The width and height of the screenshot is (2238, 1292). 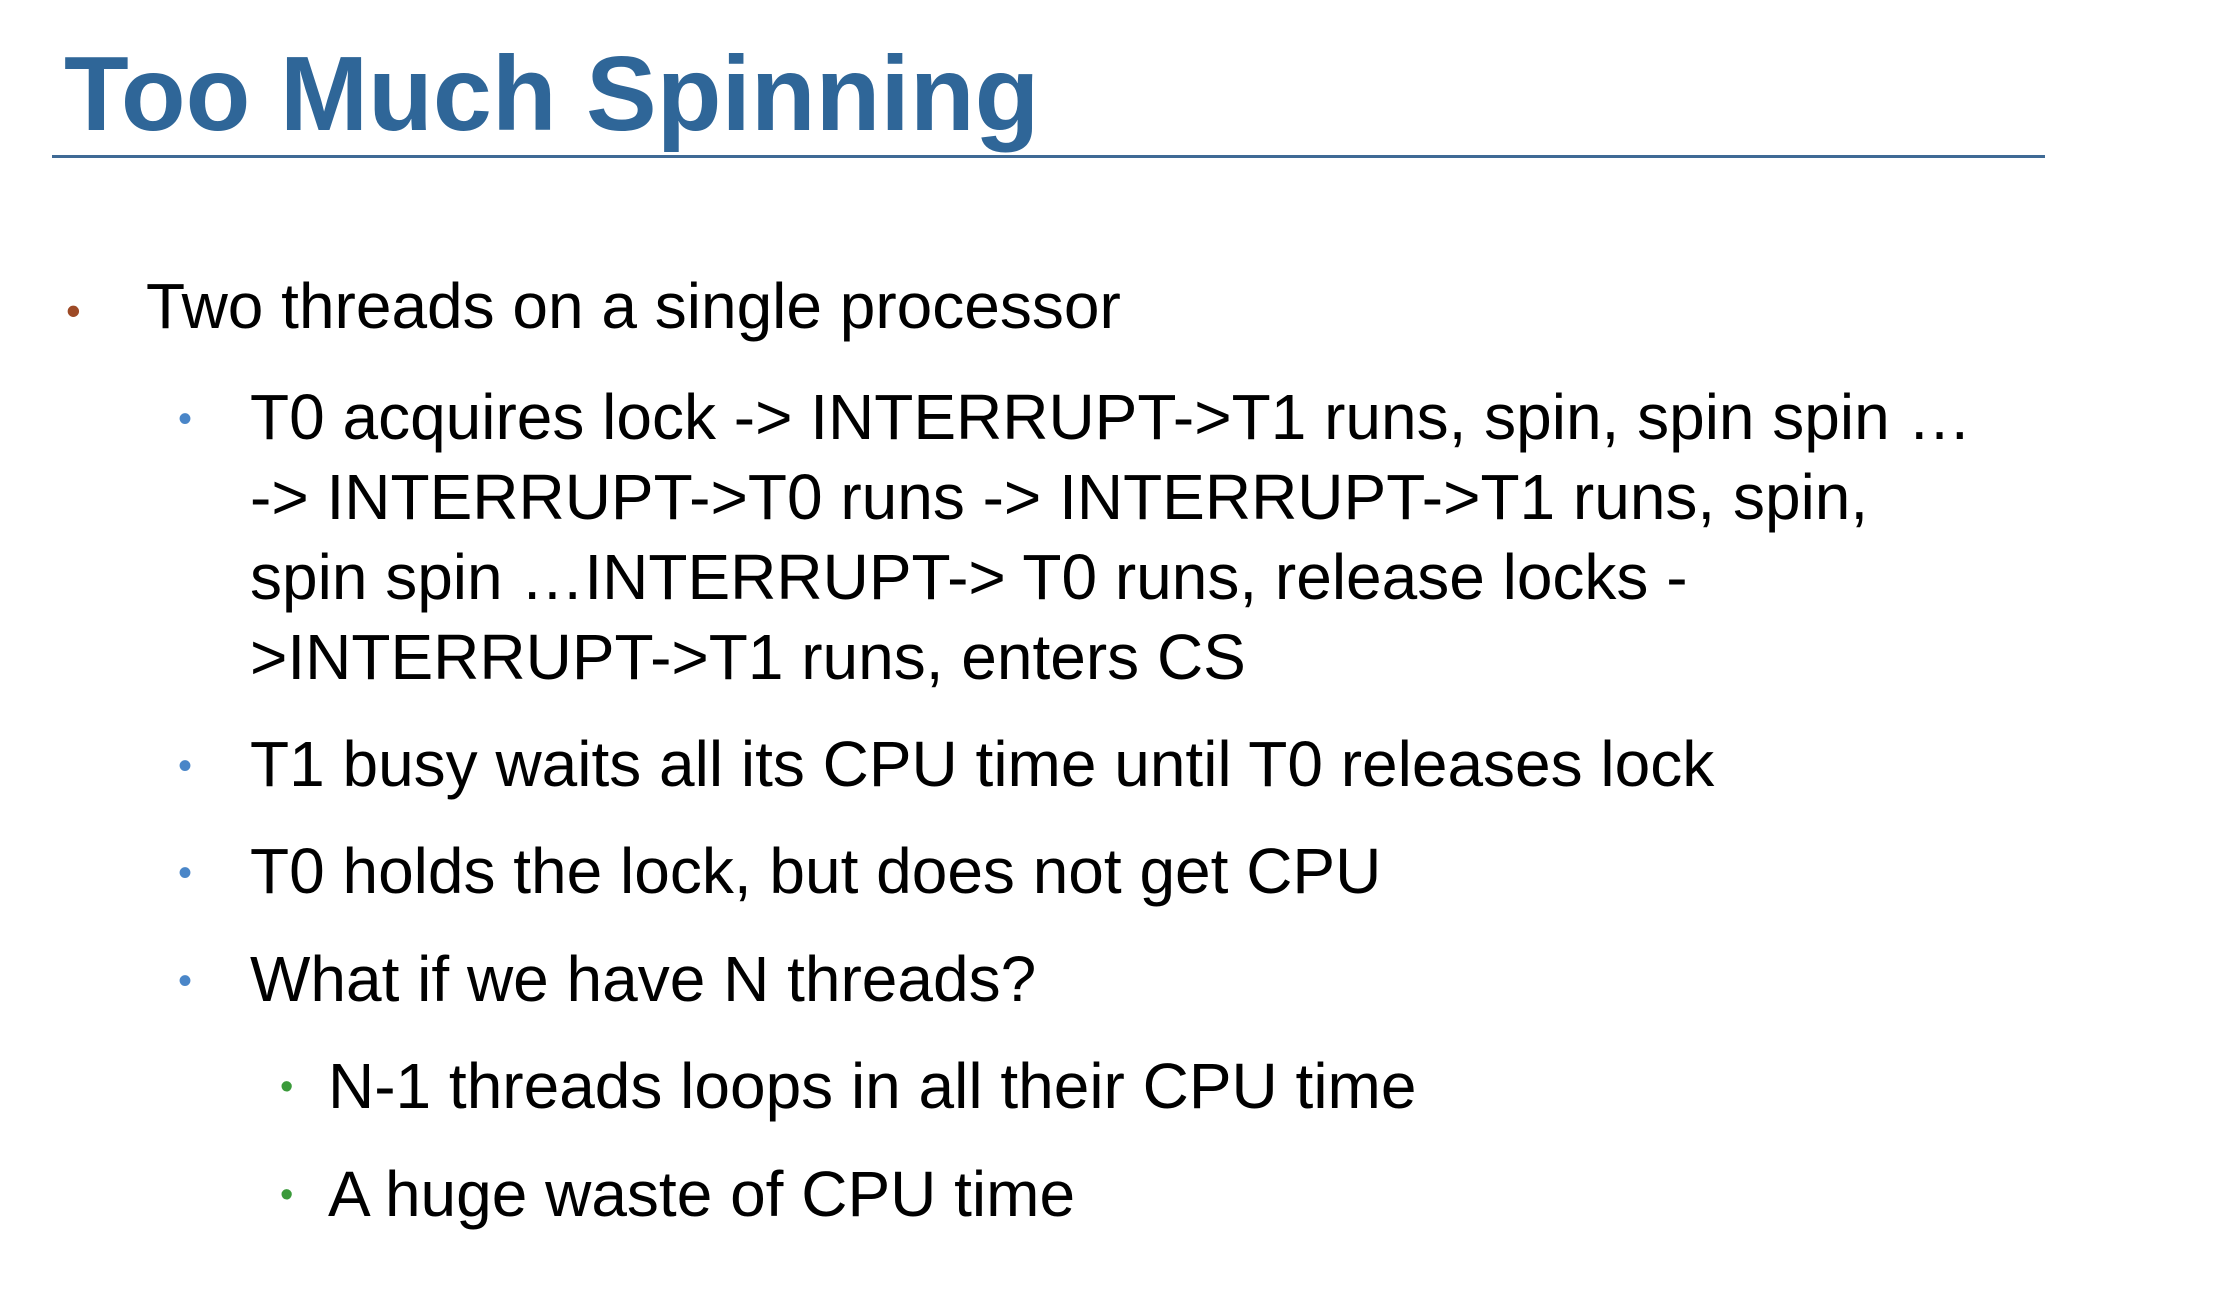 What do you see at coordinates (643, 979) in the screenshot?
I see `bullet-text: What if we have N threads?` at bounding box center [643, 979].